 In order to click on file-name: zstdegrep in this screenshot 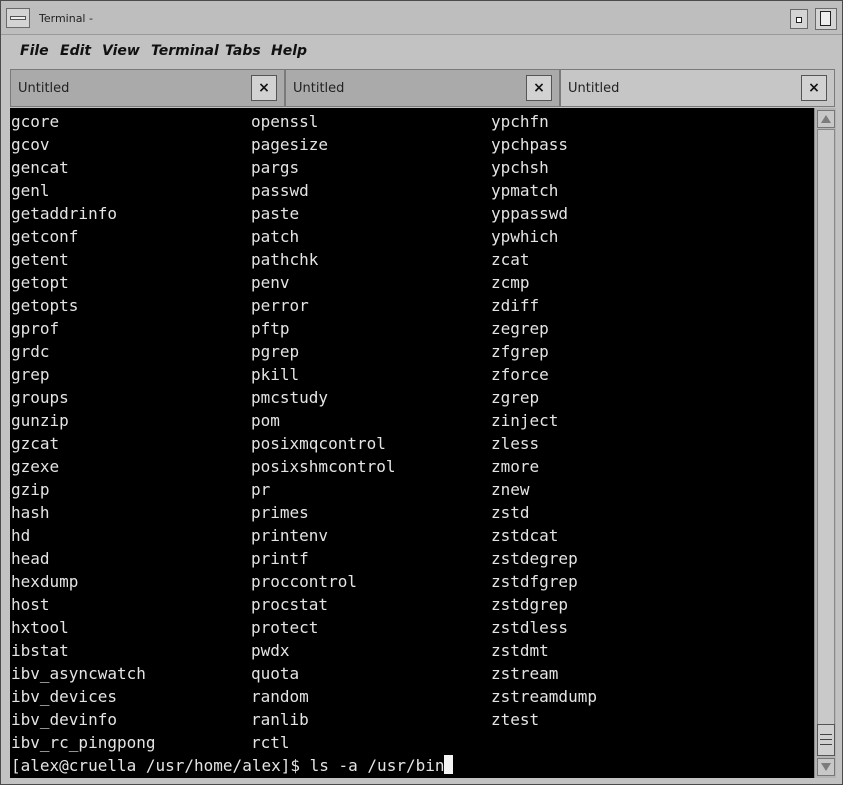, I will do `click(534, 558)`.